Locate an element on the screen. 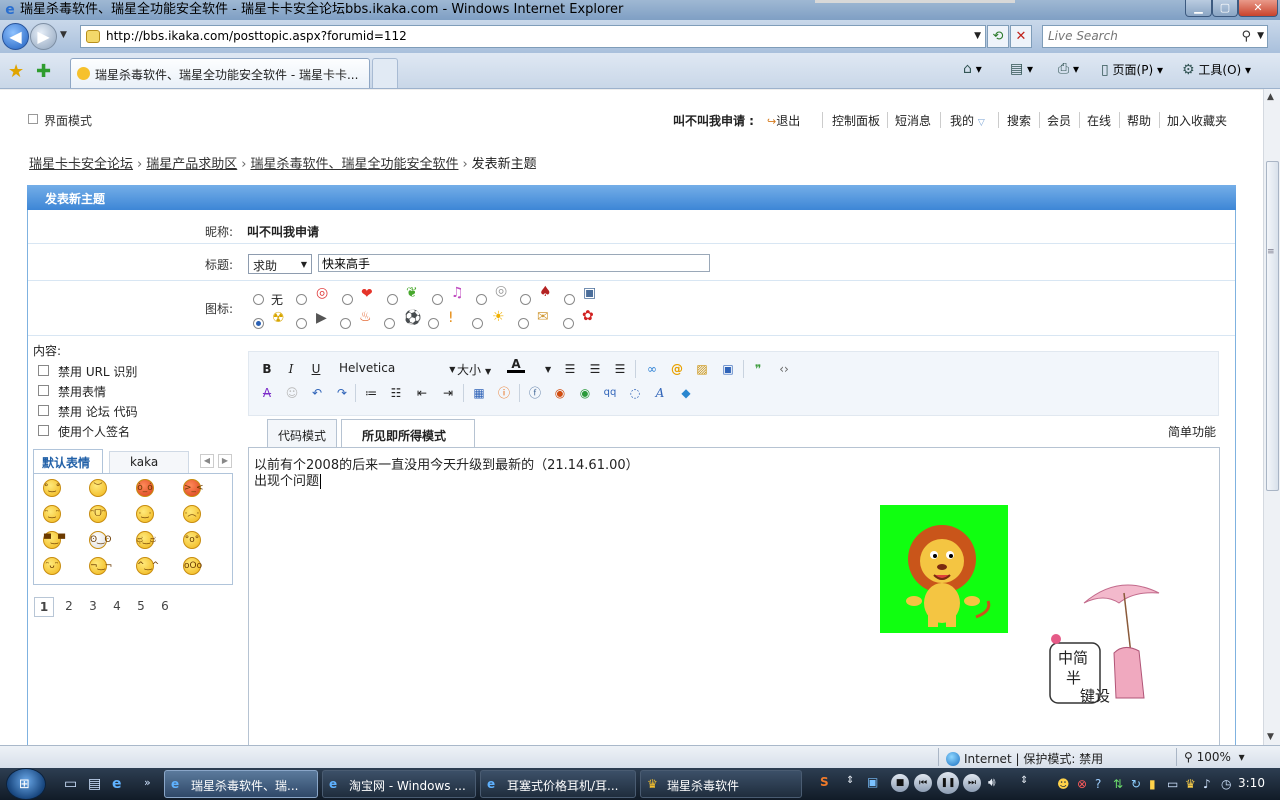 The height and width of the screenshot is (800, 1280). ghost-smiley-icon: ʘ‿ʘ is located at coordinates (100, 540).